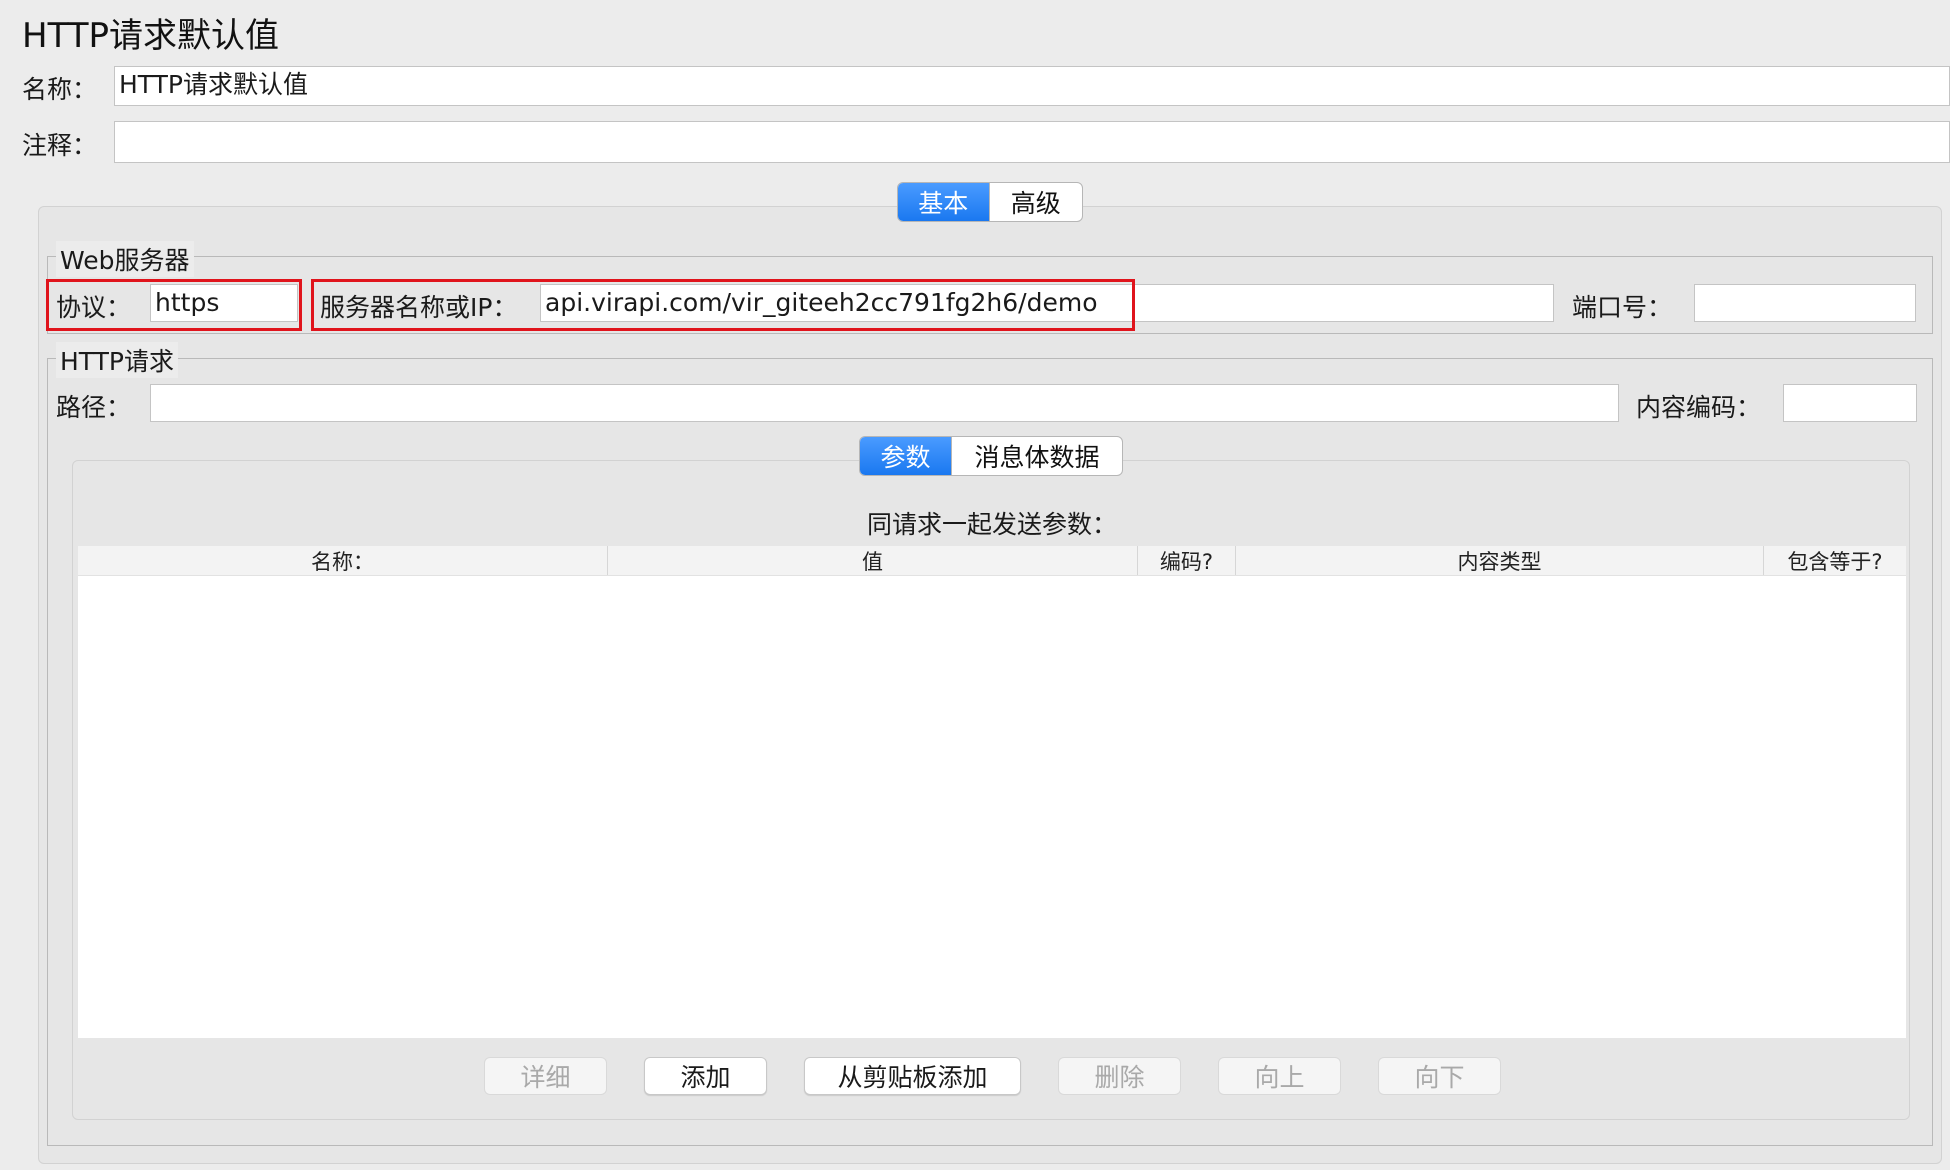 The height and width of the screenshot is (1170, 1950). I want to click on add-from-clipboard-button: 从剪贴板添加, so click(912, 1076).